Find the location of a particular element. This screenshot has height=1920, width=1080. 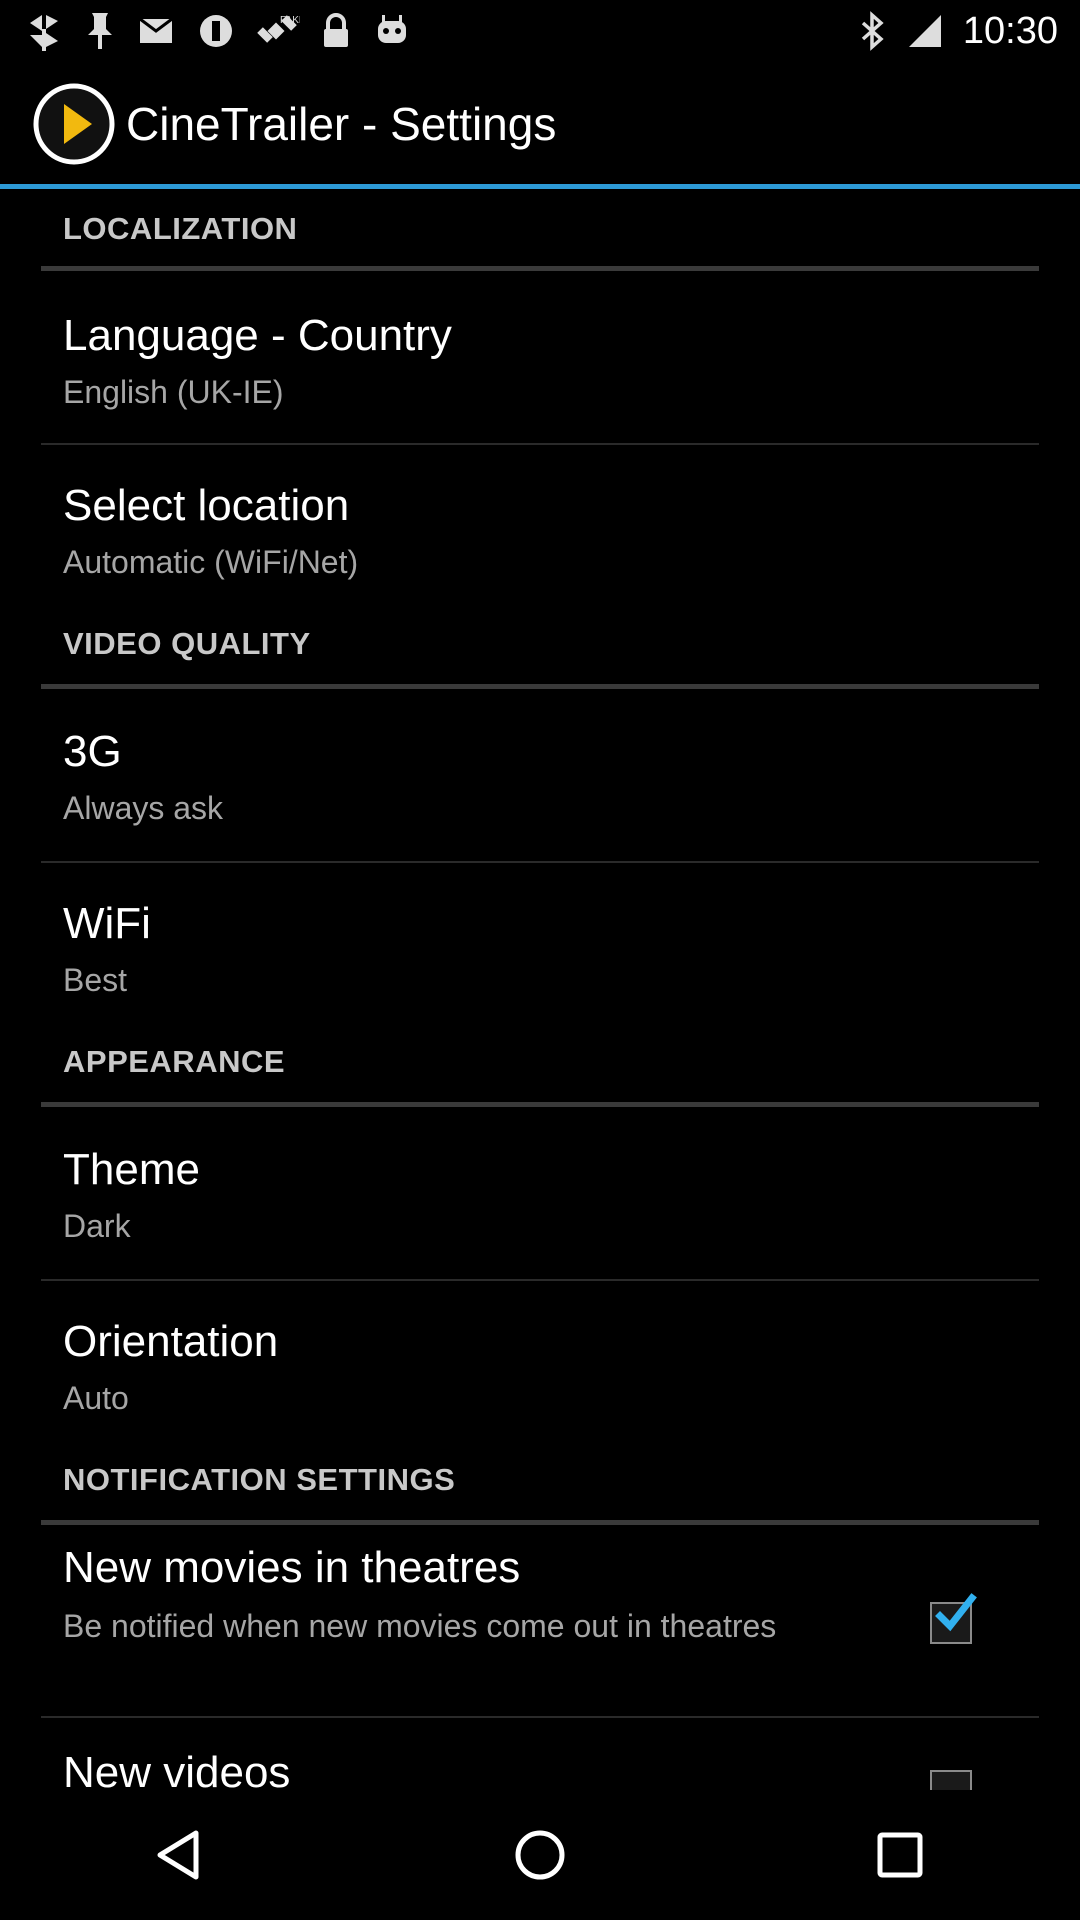

category-video-quality: VIDEO QUALITY is located at coordinates (540, 651).